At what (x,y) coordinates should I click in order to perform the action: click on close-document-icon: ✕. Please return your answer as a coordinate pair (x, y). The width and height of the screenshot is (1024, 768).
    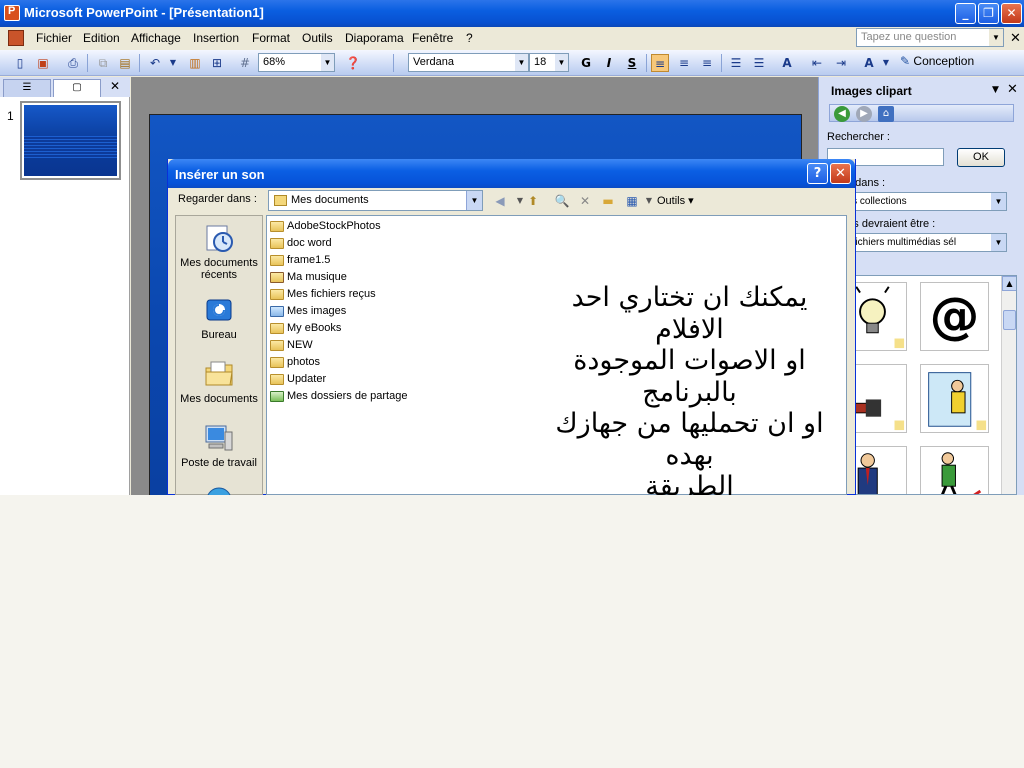
    Looking at the image, I should click on (1015, 38).